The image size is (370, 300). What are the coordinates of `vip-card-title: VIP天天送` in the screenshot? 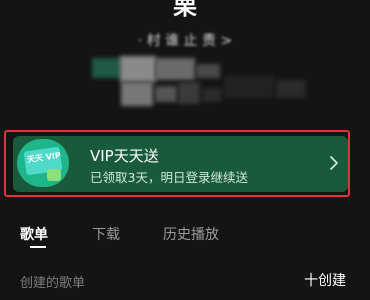 It's located at (124, 156).